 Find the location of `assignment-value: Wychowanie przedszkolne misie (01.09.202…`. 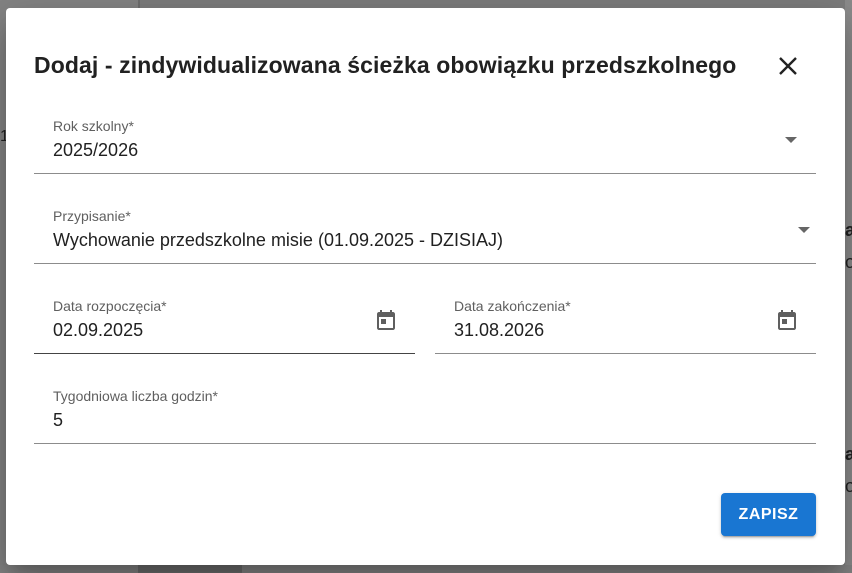

assignment-value: Wychowanie przedszkolne misie (01.09.202… is located at coordinates (278, 240).